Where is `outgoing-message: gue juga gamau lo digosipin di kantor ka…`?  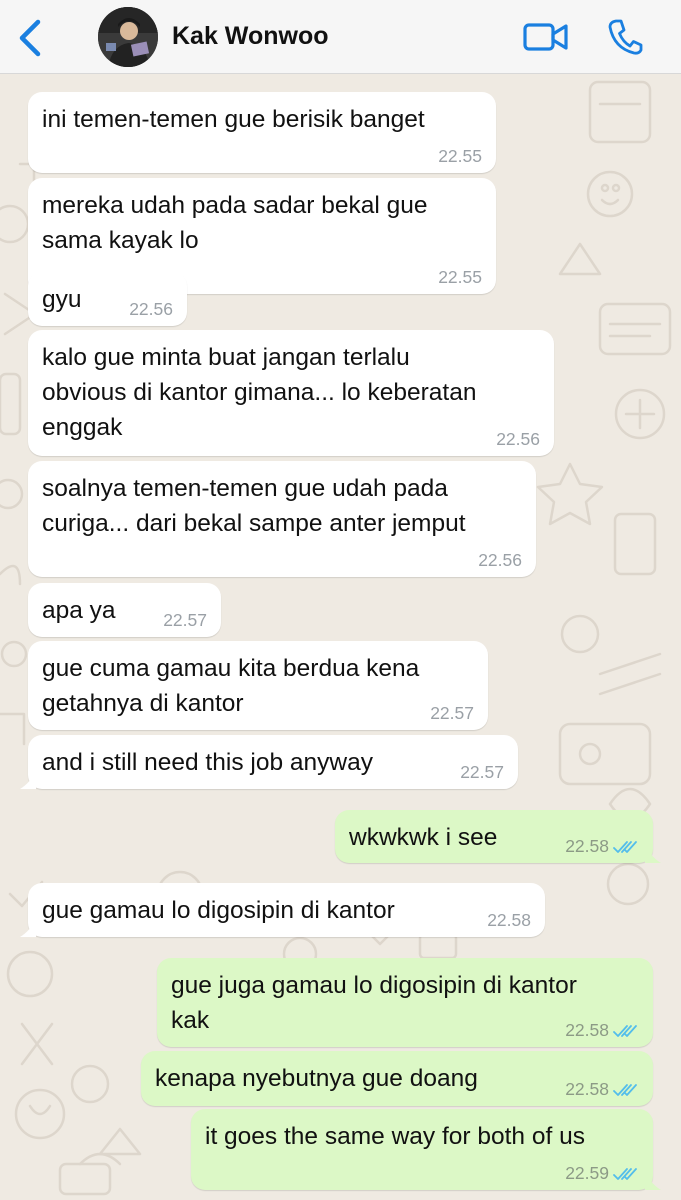 outgoing-message: gue juga gamau lo digosipin di kantor ka… is located at coordinates (405, 1002).